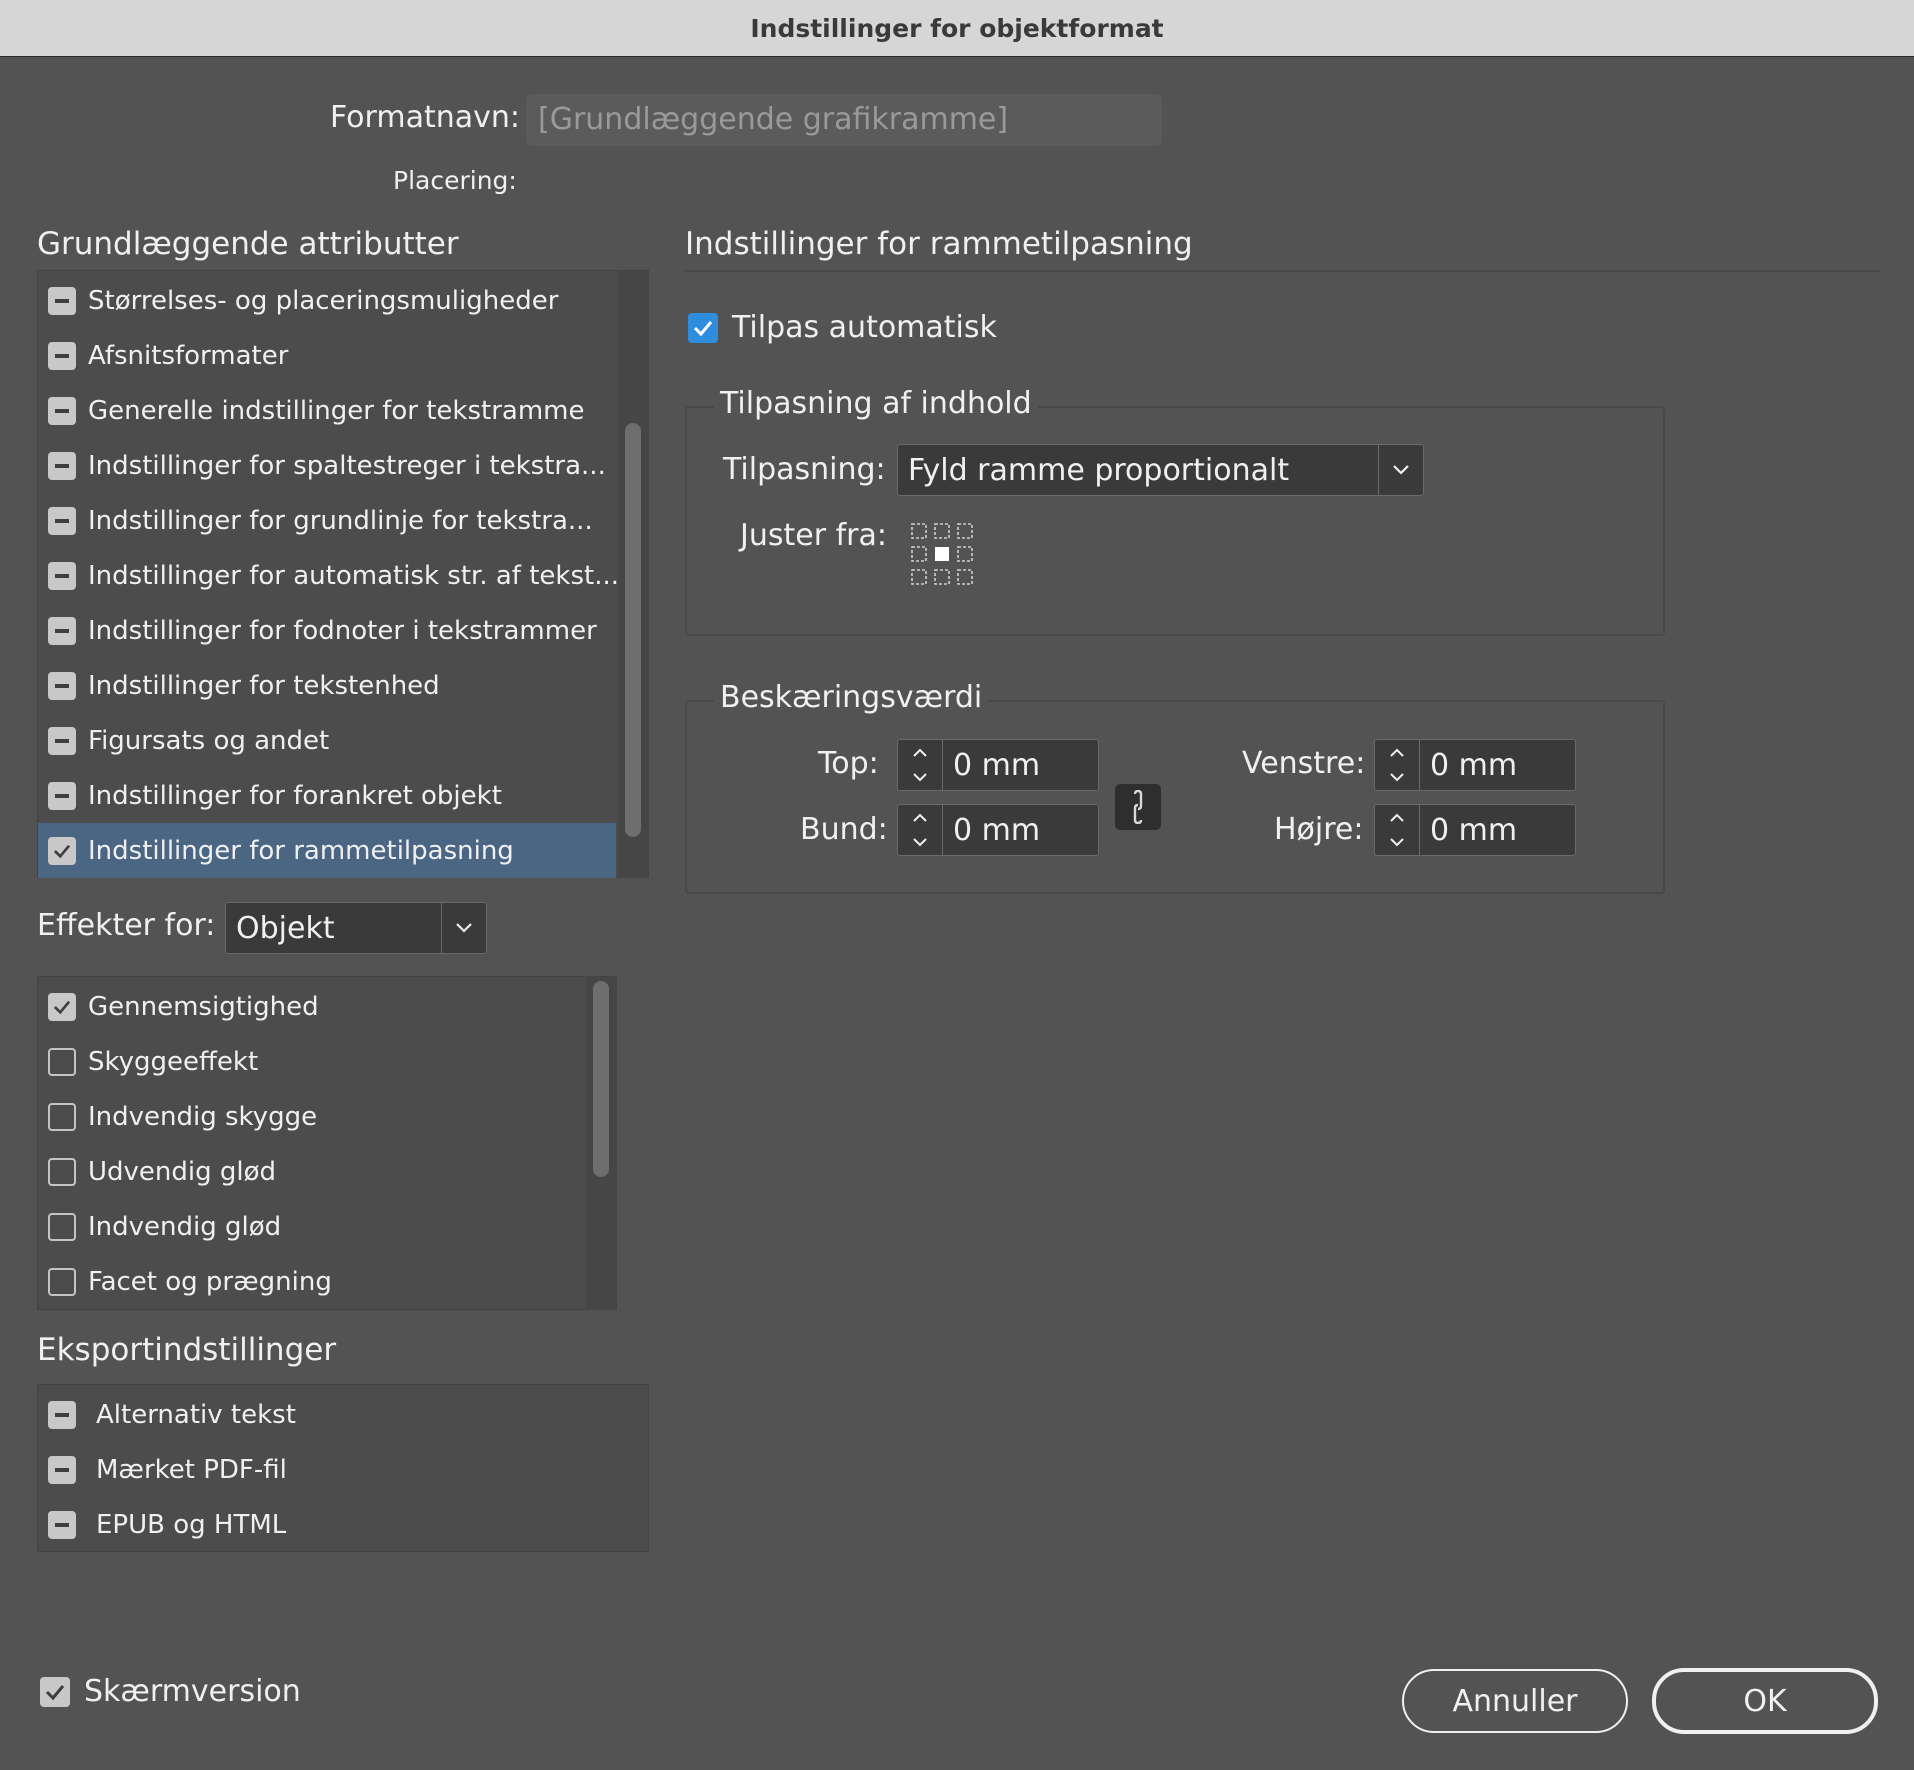 Image resolution: width=1914 pixels, height=1770 pixels. What do you see at coordinates (957, 28) in the screenshot?
I see `title-bar: Indstillinger for objektformat` at bounding box center [957, 28].